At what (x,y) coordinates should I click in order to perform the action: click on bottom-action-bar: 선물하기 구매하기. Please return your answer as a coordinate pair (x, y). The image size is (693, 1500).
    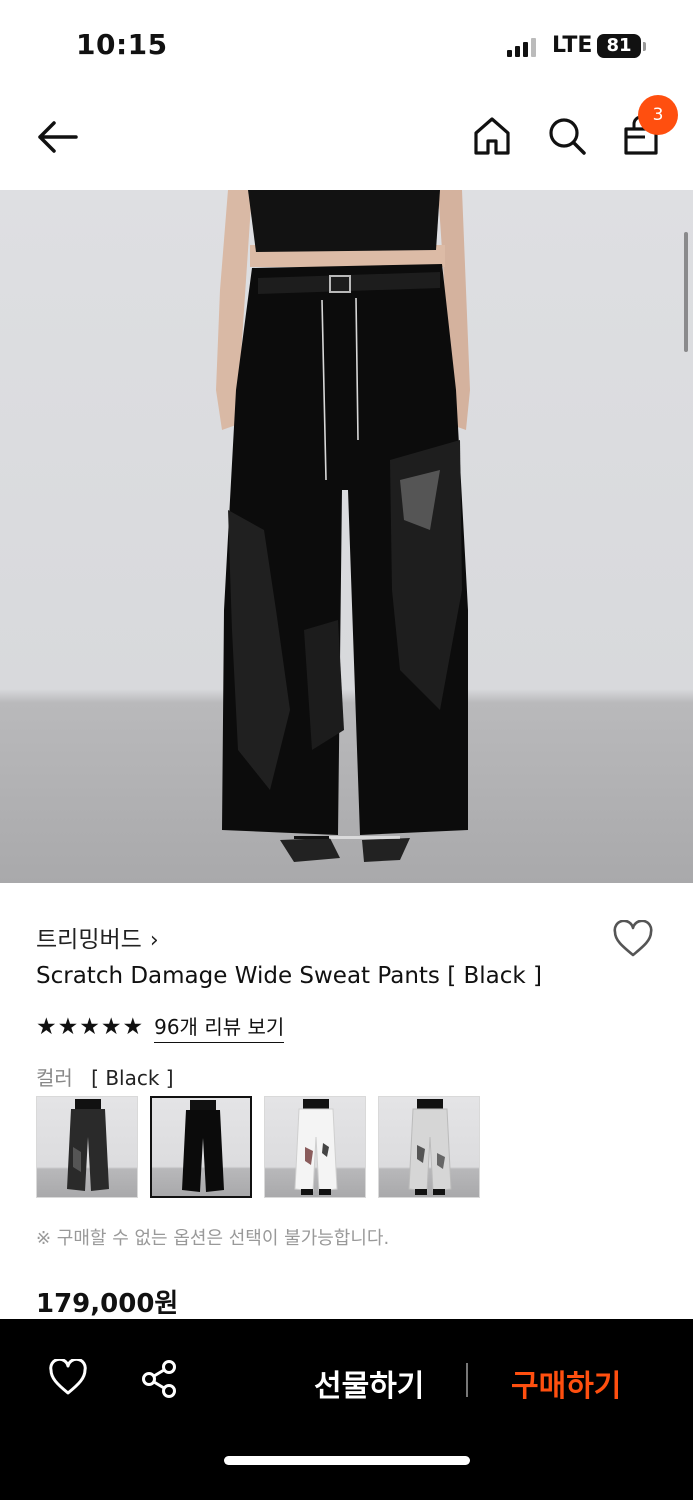
    Looking at the image, I should click on (346, 1409).